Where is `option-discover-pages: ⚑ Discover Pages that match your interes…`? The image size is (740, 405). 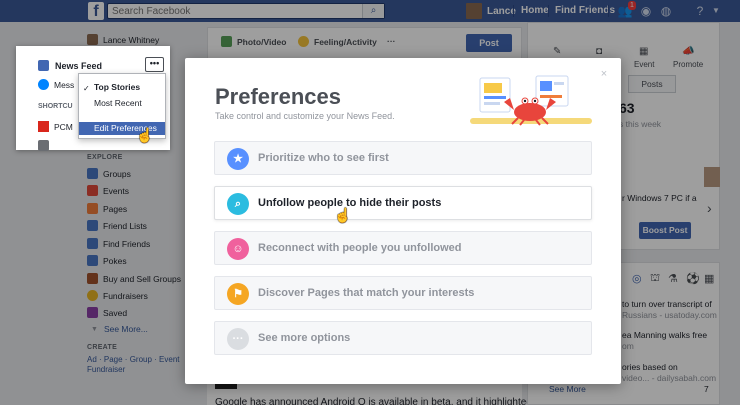 option-discover-pages: ⚑ Discover Pages that match your interes… is located at coordinates (403, 293).